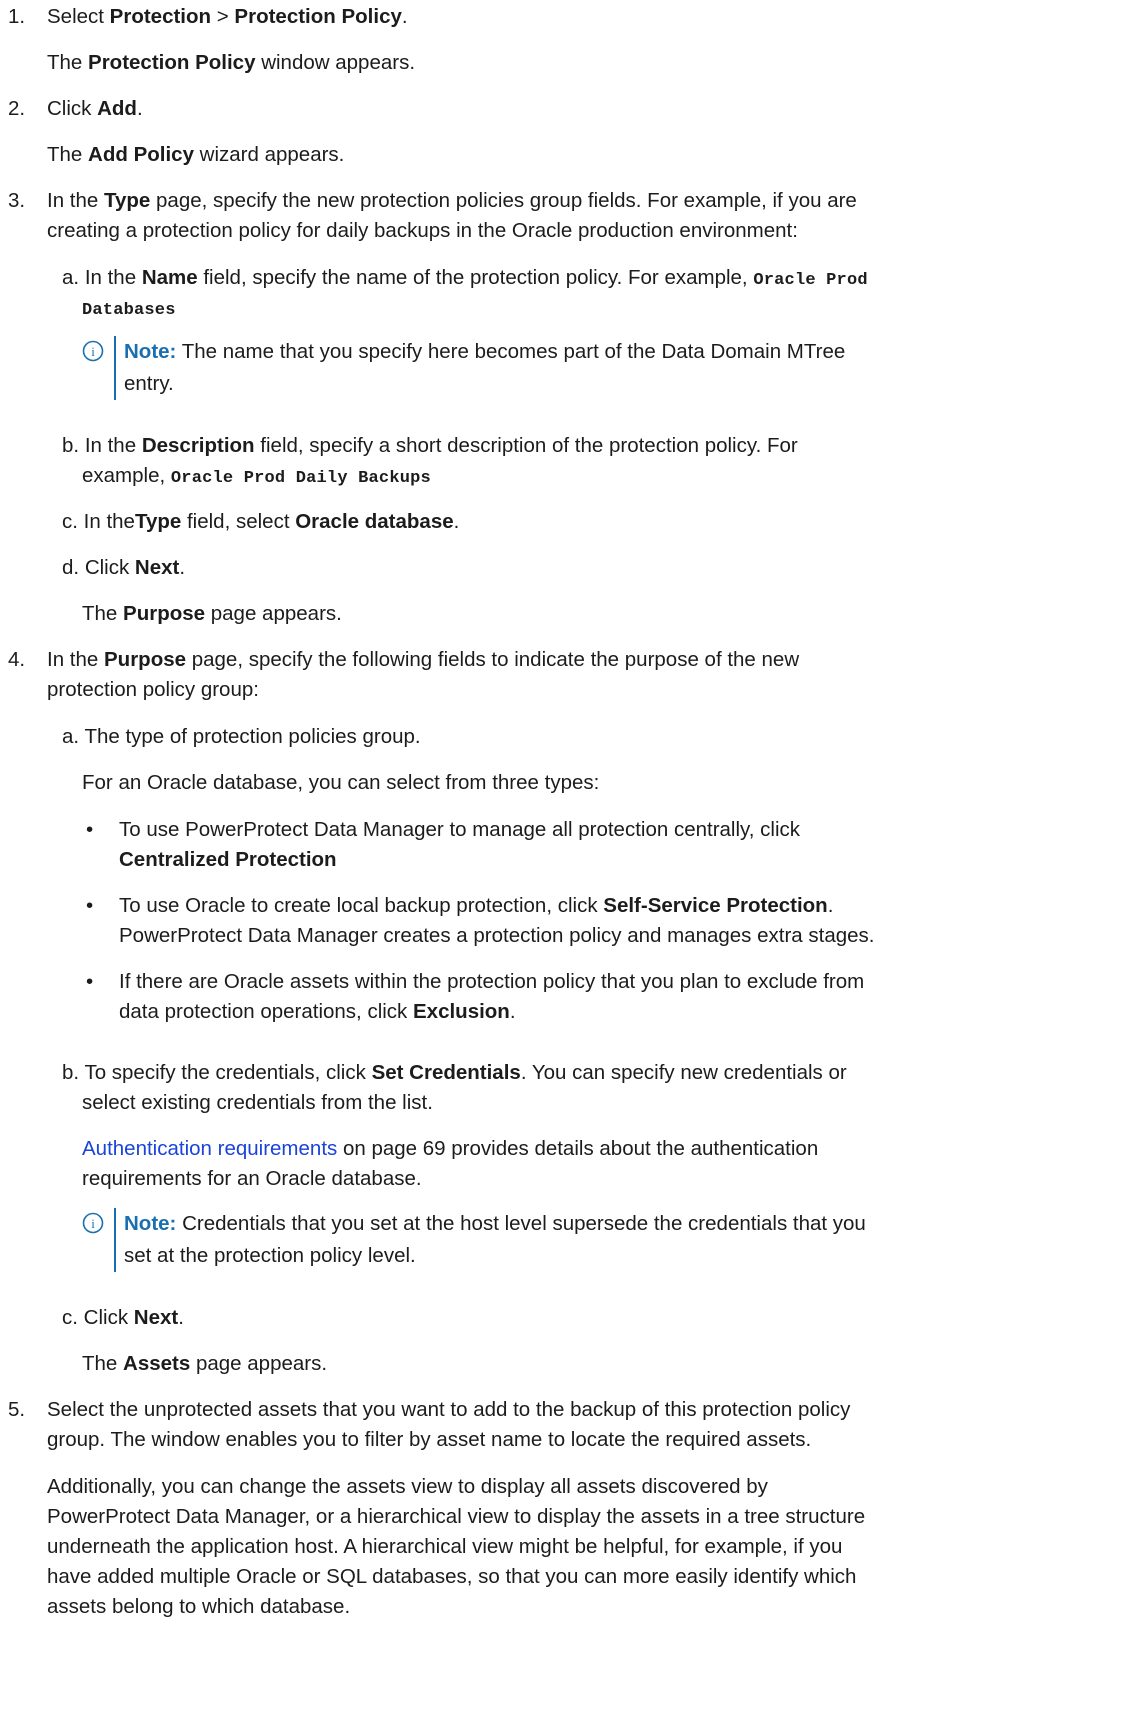  Describe the element at coordinates (153, 689) in the screenshot. I see `step-4-line-2: protection policy group:` at that location.